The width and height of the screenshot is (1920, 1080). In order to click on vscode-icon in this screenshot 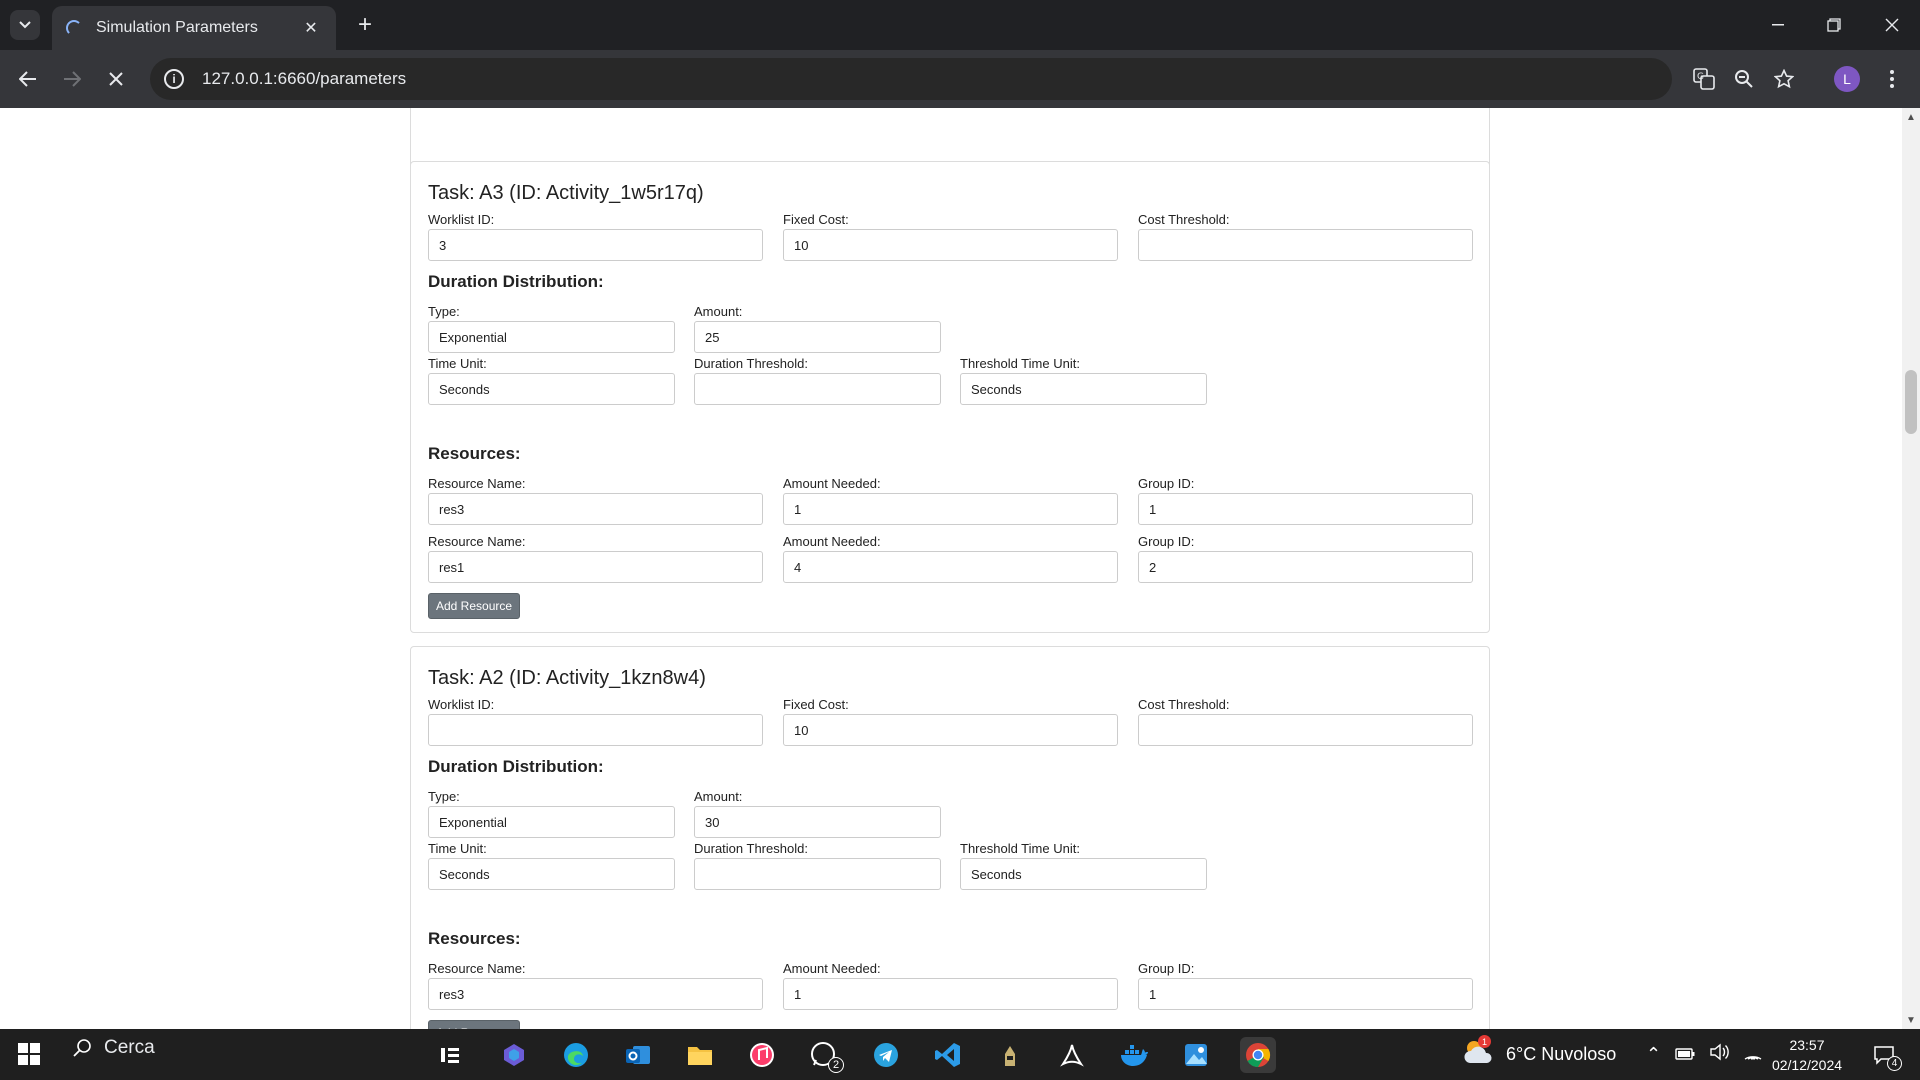, I will do `click(948, 1055)`.